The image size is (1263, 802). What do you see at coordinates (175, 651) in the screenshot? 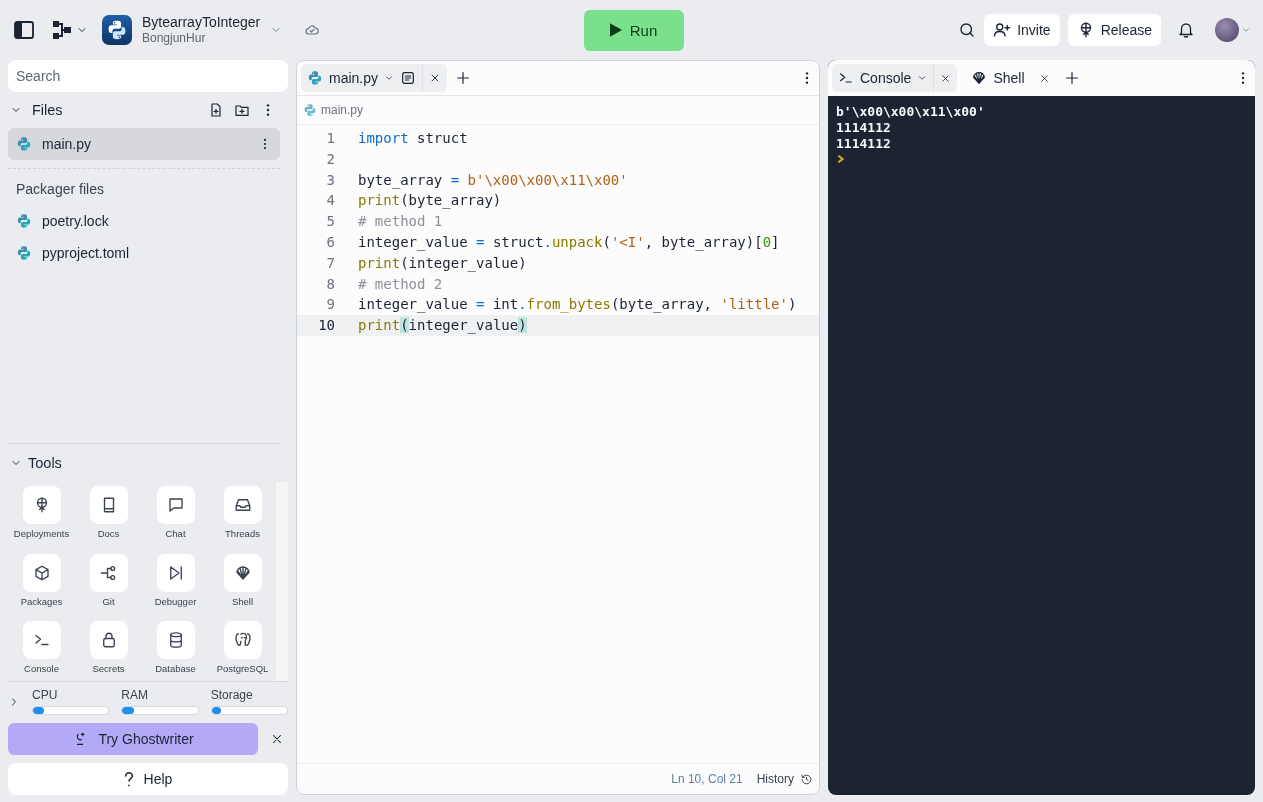
I see `tool-button: Database` at bounding box center [175, 651].